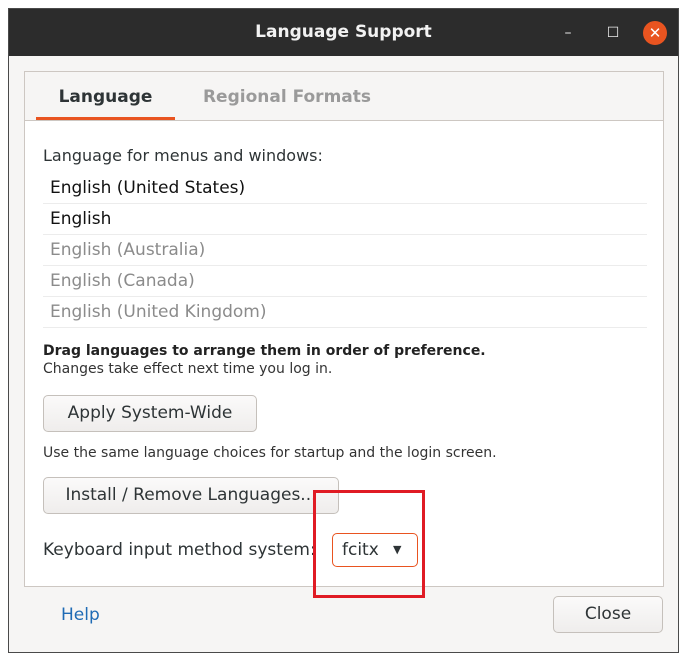  I want to click on close-button: Close, so click(608, 614).